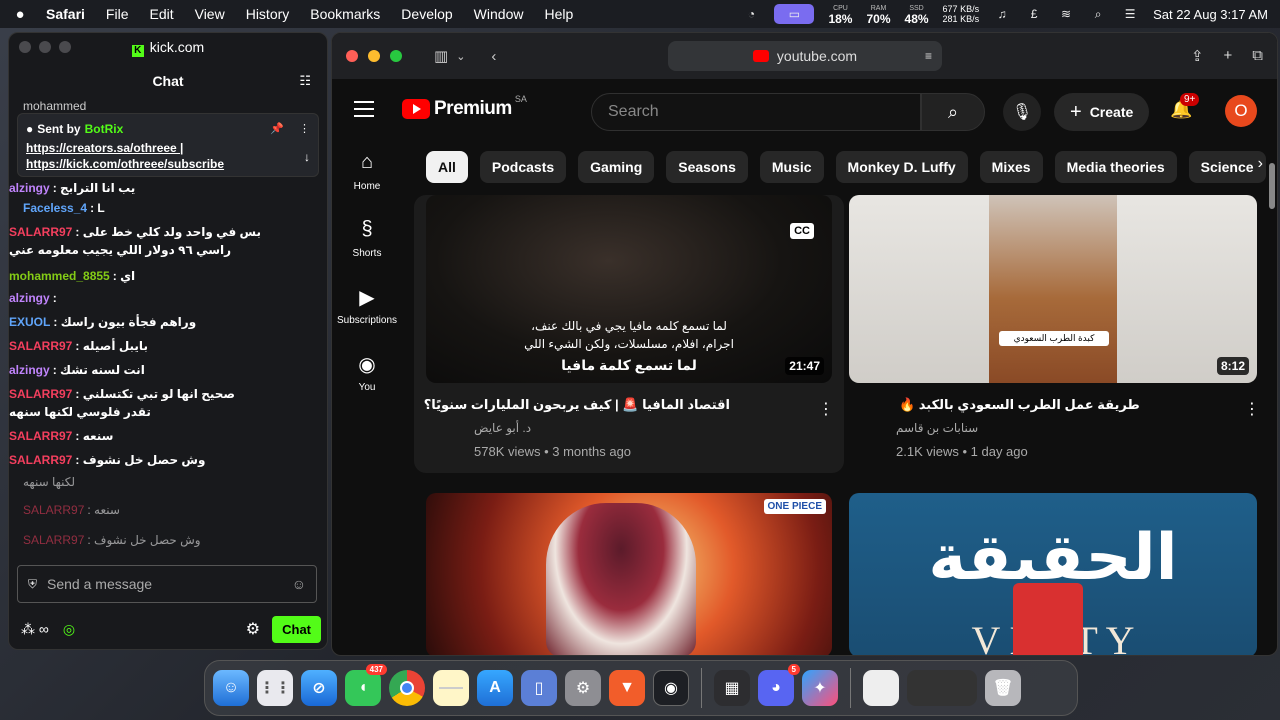 The height and width of the screenshot is (720, 1280). What do you see at coordinates (1227, 167) in the screenshot?
I see `chip-science: Science` at bounding box center [1227, 167].